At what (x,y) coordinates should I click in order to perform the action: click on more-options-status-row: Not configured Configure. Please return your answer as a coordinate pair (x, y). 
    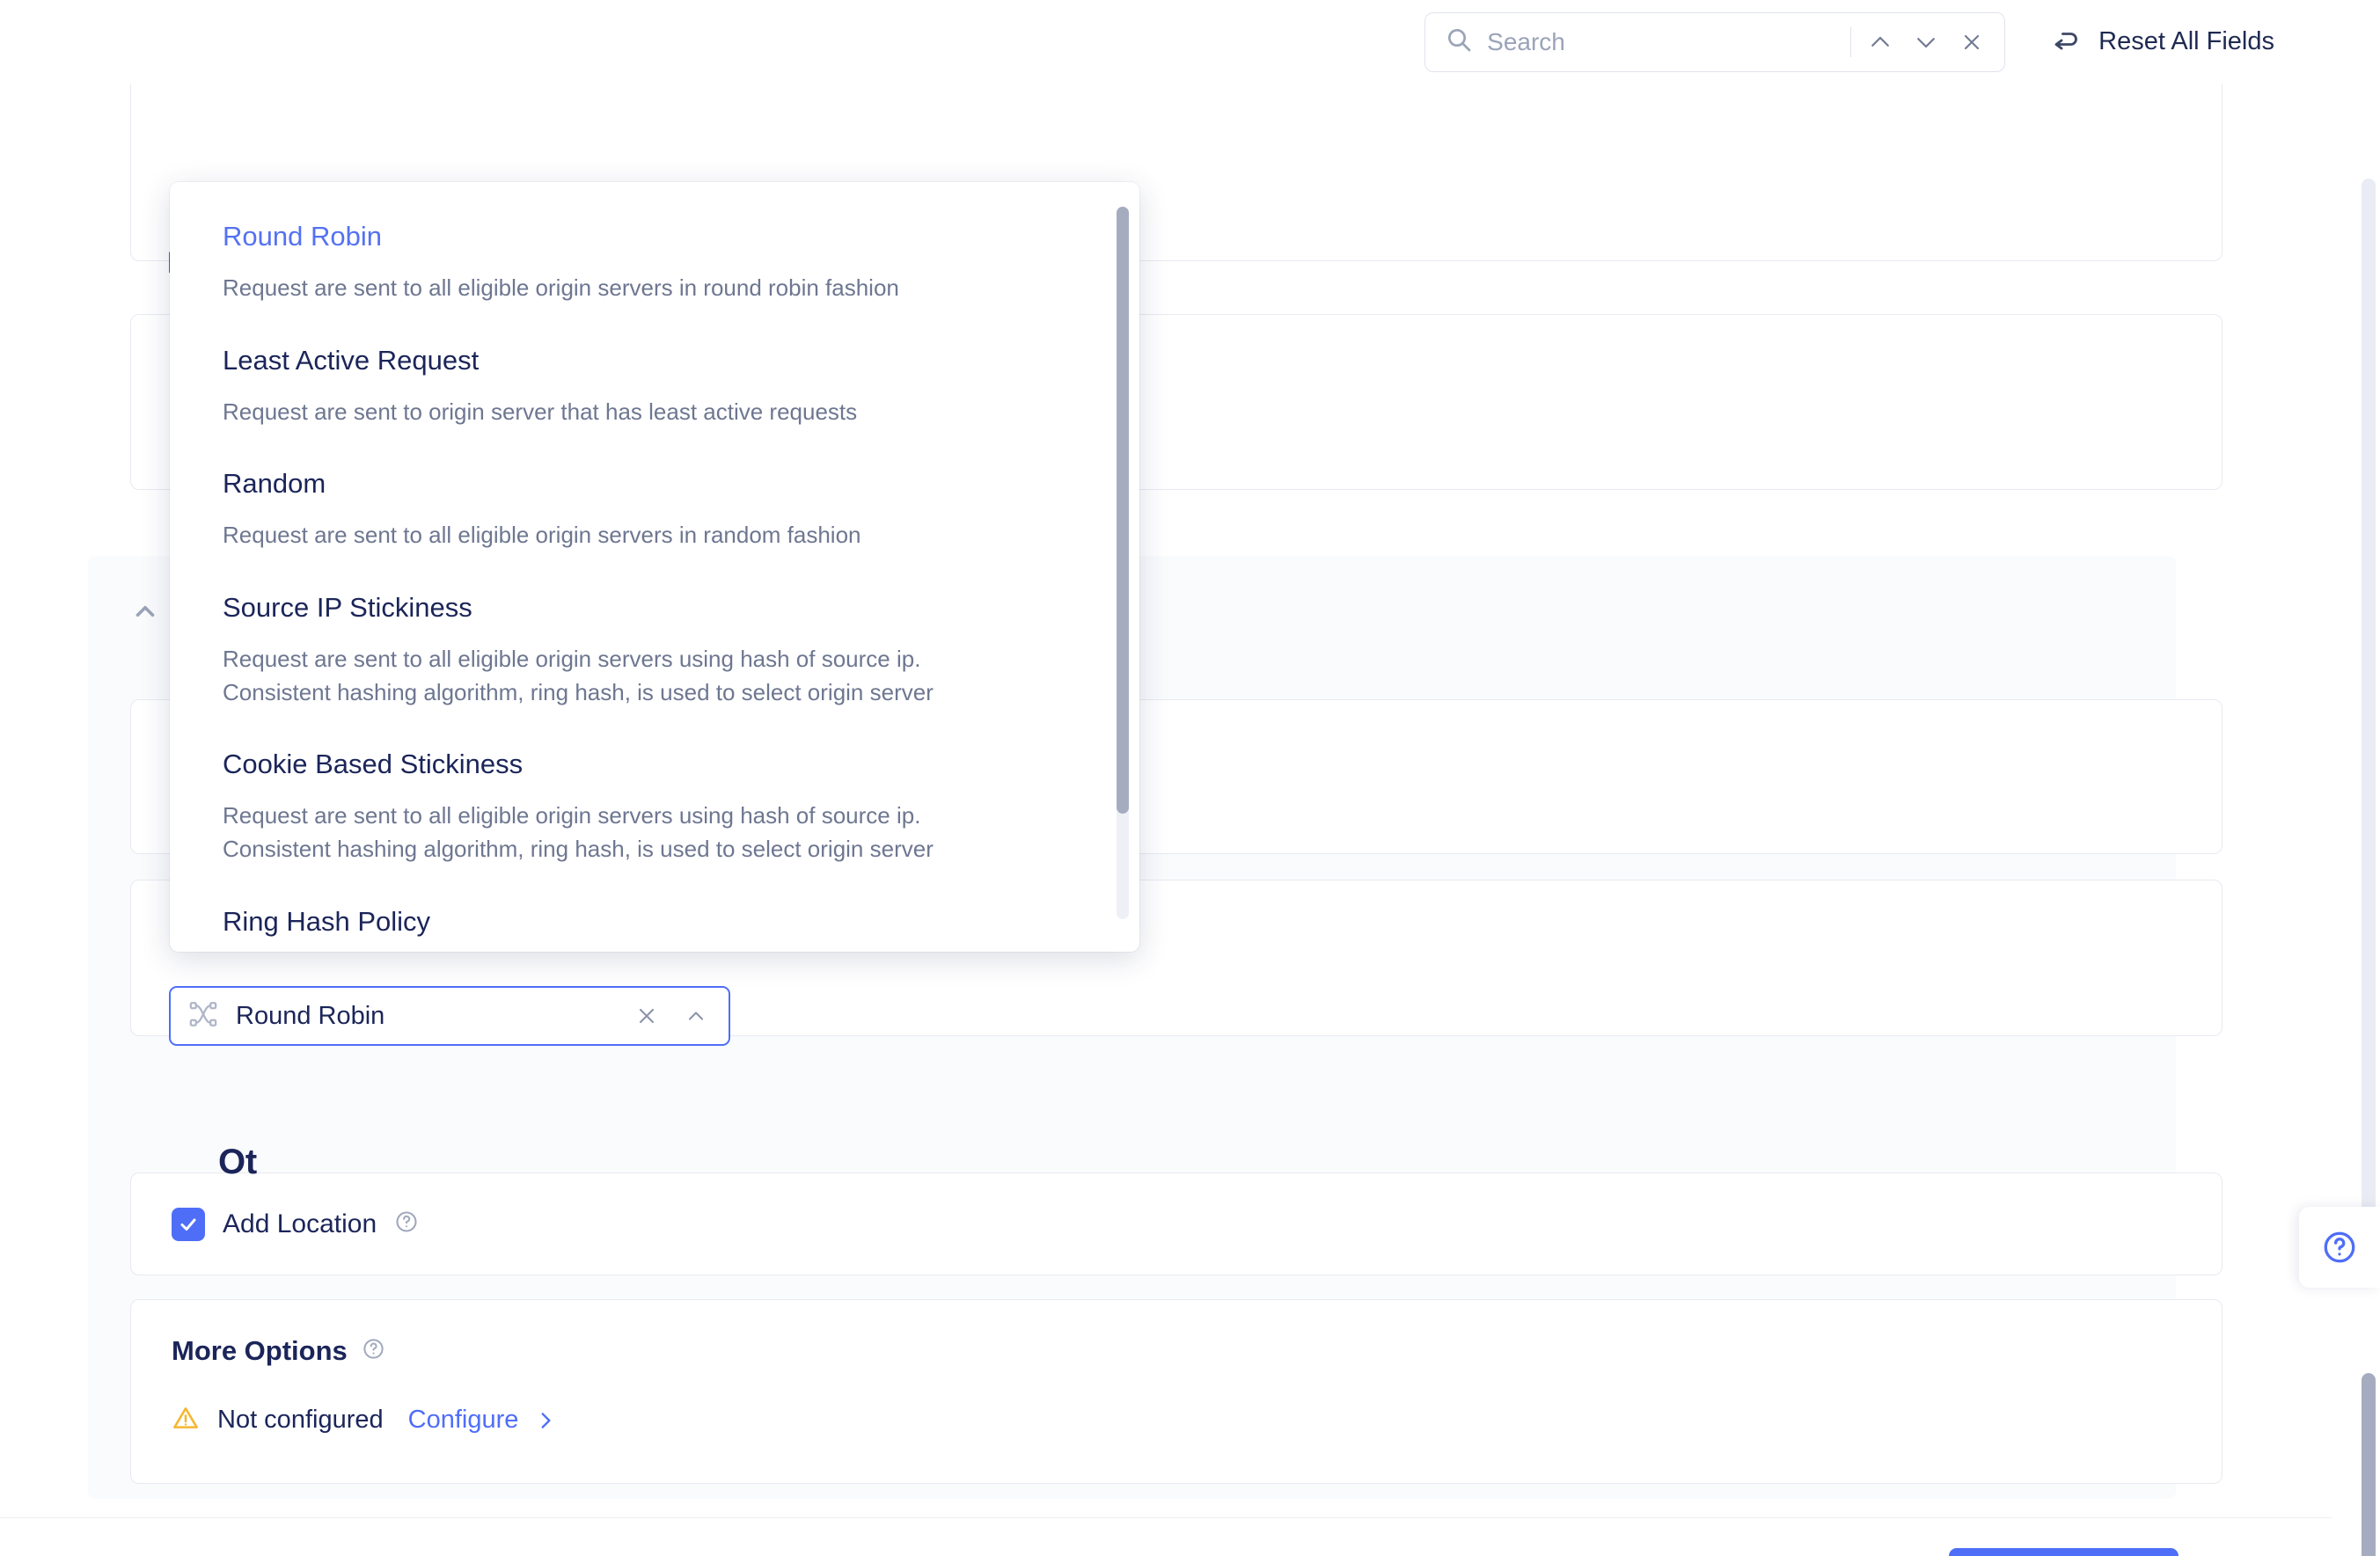
    Looking at the image, I should click on (1176, 1420).